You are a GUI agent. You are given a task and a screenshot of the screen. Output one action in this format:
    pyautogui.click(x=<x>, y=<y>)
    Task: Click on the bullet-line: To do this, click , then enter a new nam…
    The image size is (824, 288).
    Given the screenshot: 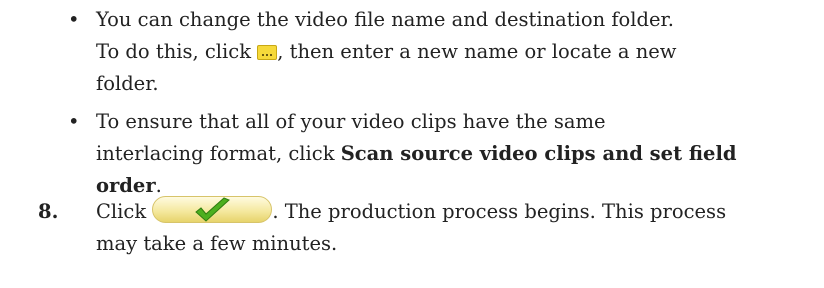 What is the action you would take?
    pyautogui.click(x=458, y=52)
    